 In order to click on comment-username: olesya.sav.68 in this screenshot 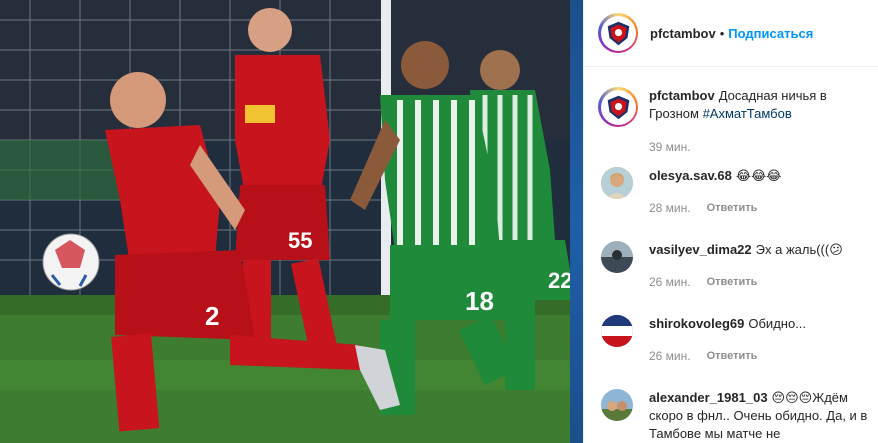, I will do `click(690, 175)`.